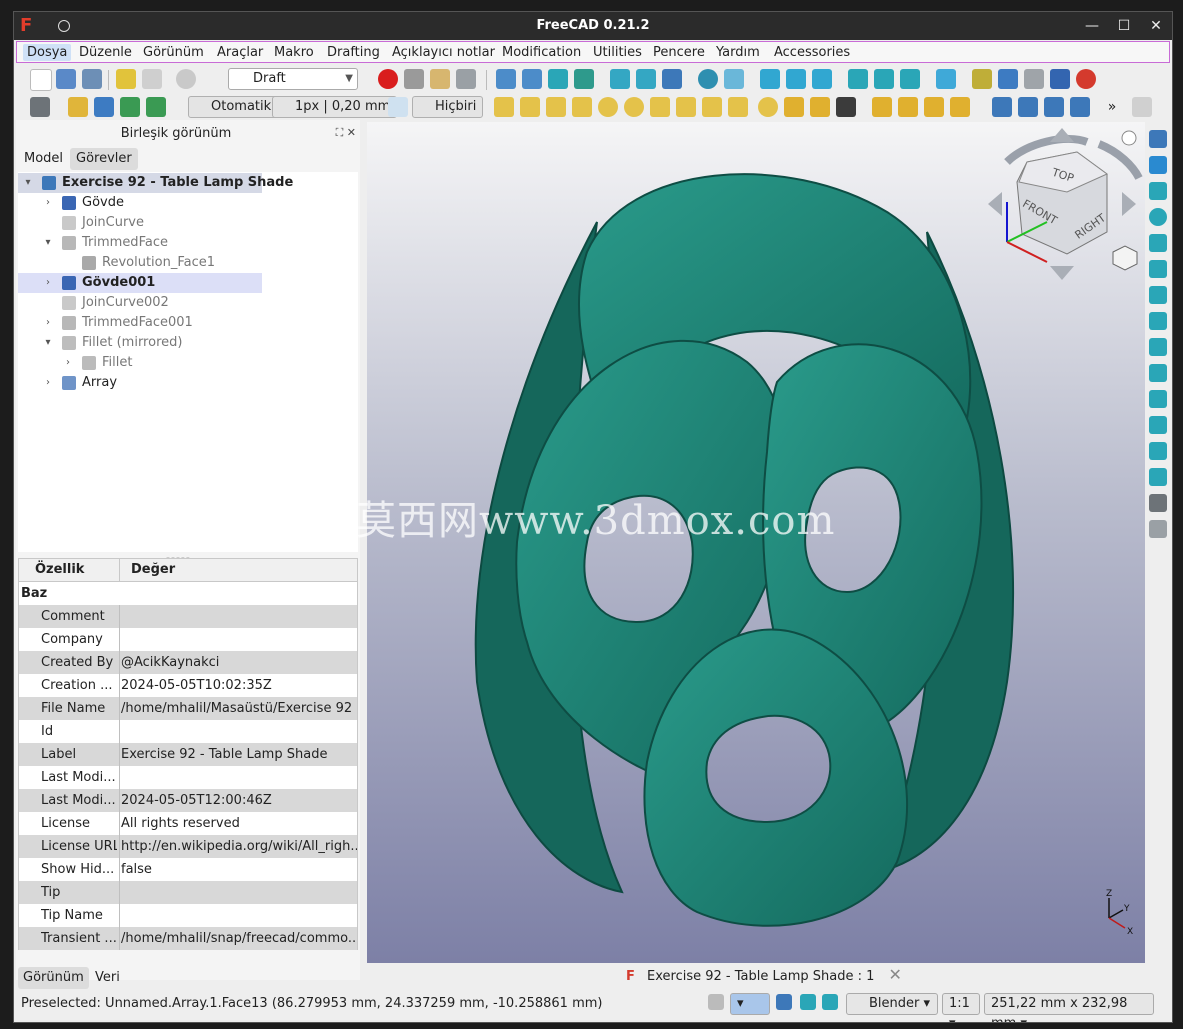 The width and height of the screenshot is (1183, 1029). I want to click on property-row: Creation ... 2024-05-05T10:02:35Z, so click(188, 685).